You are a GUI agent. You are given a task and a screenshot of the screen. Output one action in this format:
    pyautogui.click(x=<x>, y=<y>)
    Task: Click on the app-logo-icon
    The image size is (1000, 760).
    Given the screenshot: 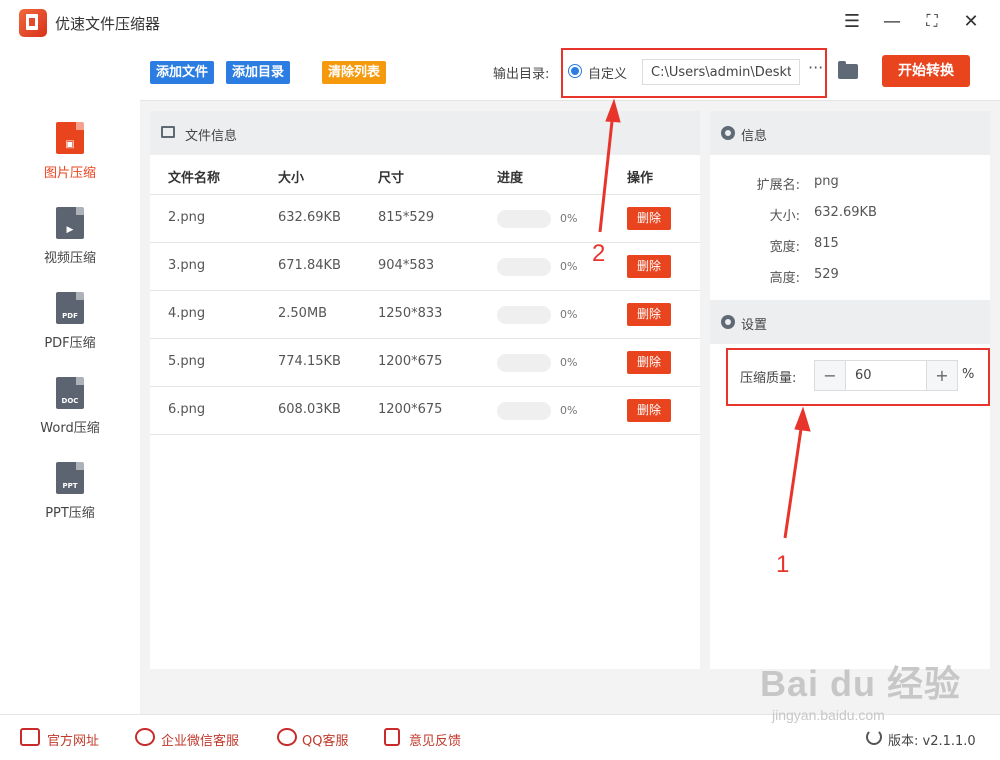 What is the action you would take?
    pyautogui.click(x=33, y=23)
    